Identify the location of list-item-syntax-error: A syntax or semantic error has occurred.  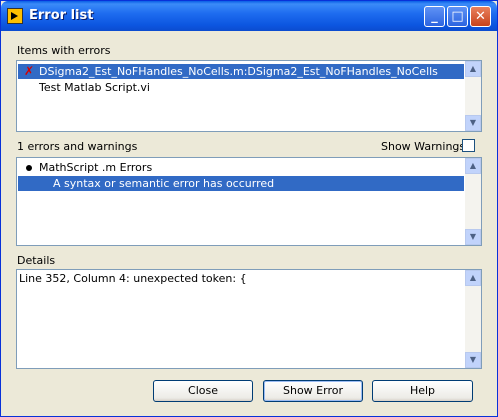
(241, 183).